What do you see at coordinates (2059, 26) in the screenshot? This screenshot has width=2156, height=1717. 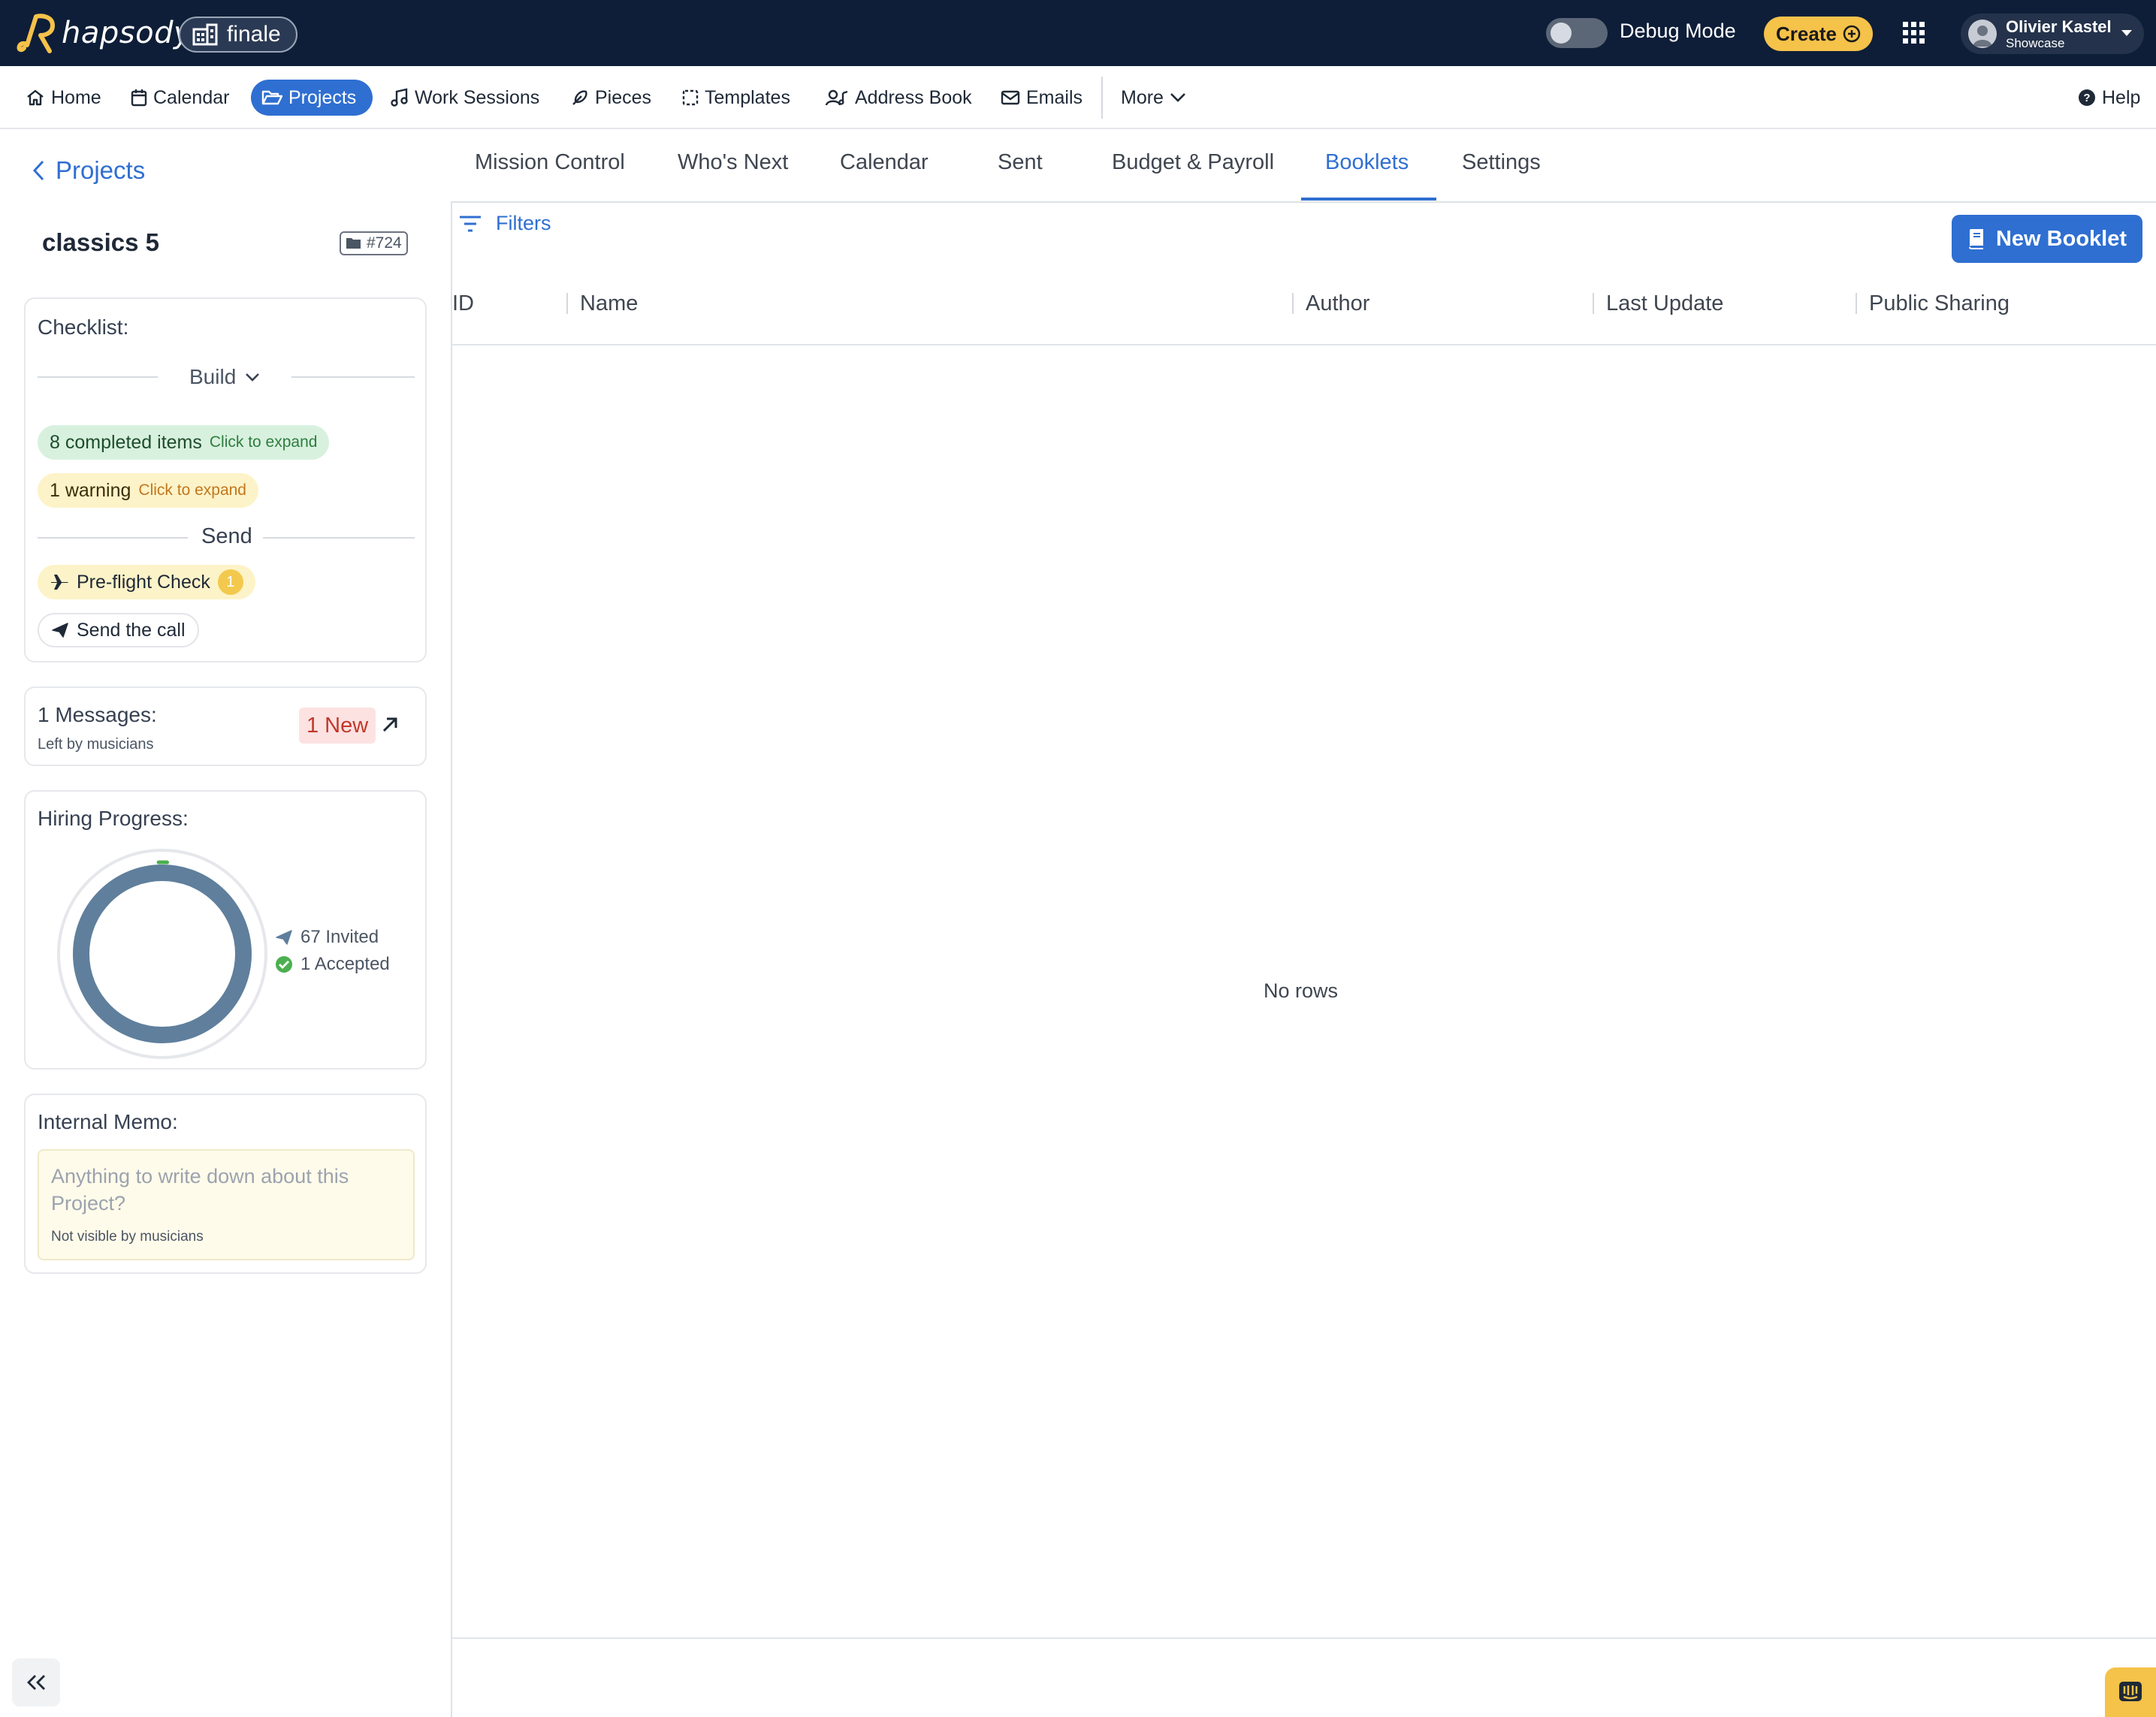 I see `user-name: Olivier Kastel` at bounding box center [2059, 26].